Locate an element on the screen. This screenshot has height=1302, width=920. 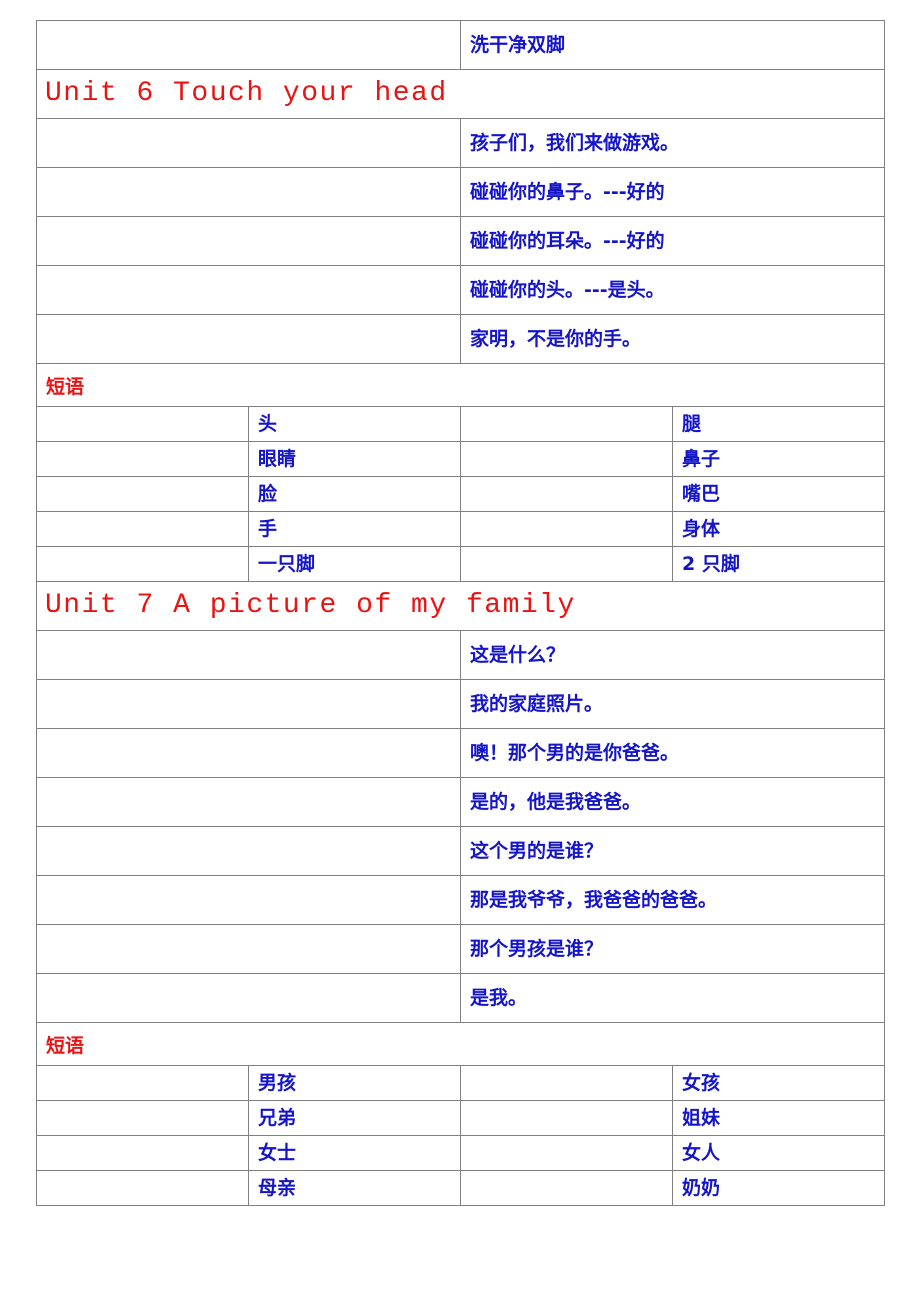
chinese-sentence-cell: 这是什么？ is located at coordinates (672, 655).